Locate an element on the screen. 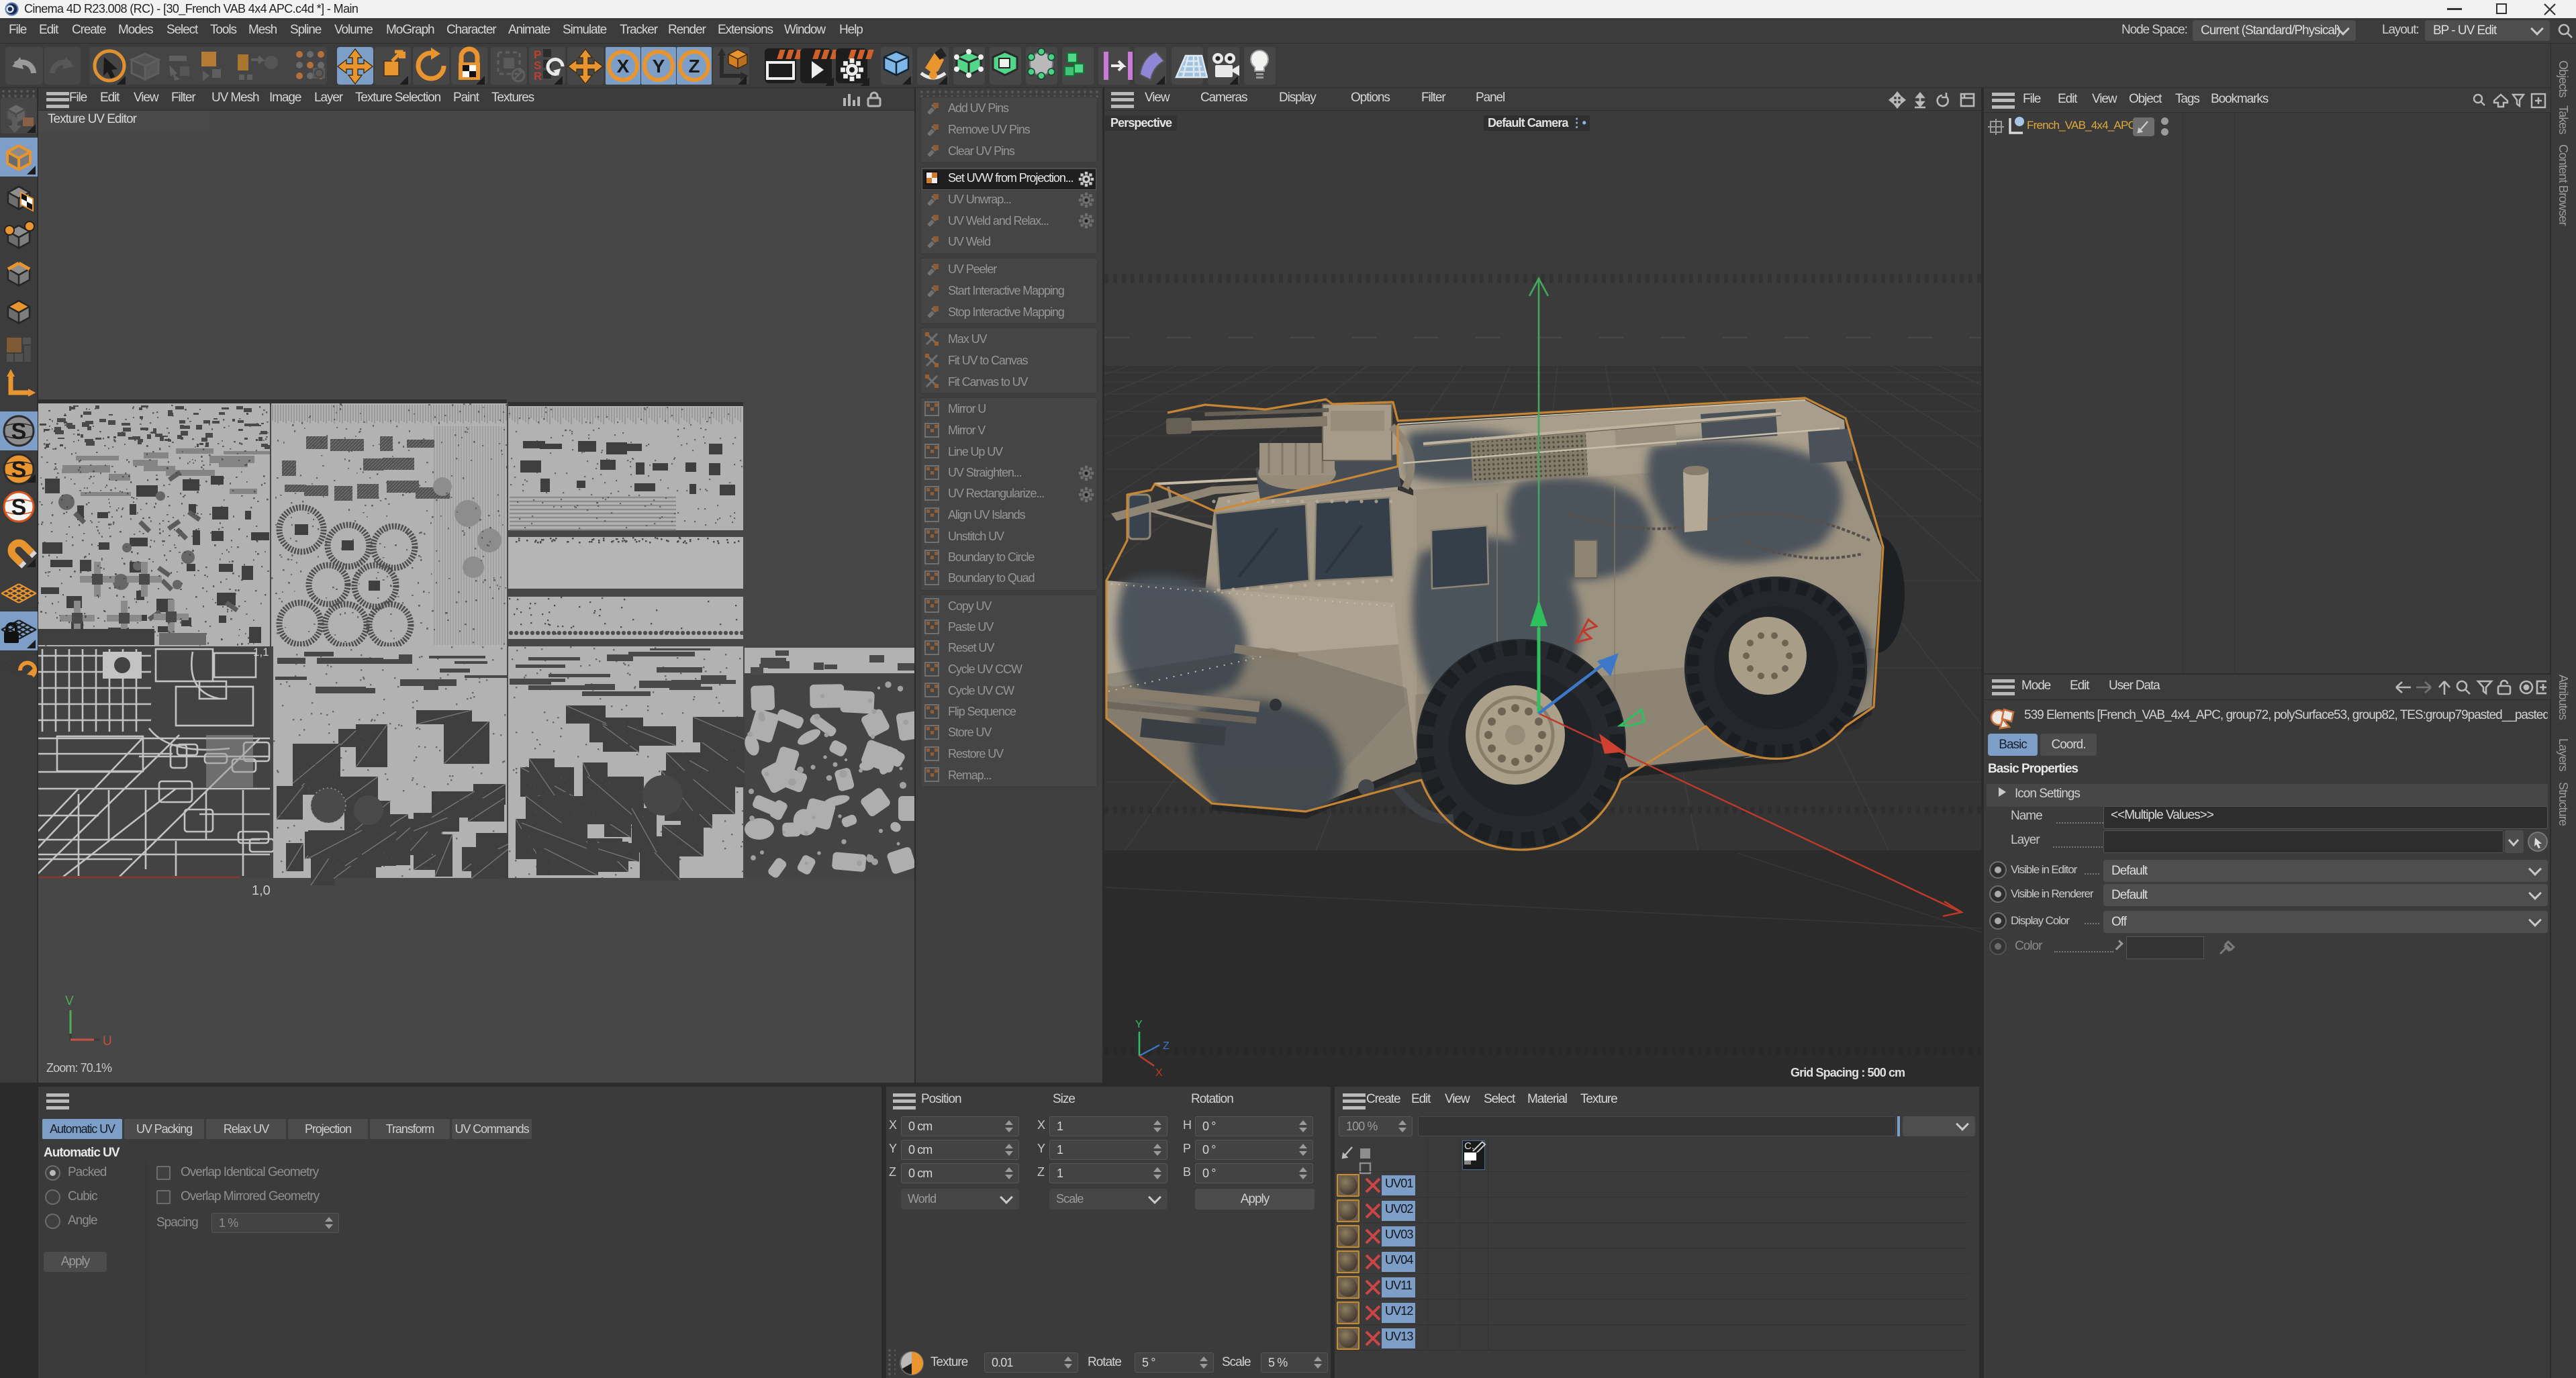  svg-text: R is located at coordinates (538, 76).